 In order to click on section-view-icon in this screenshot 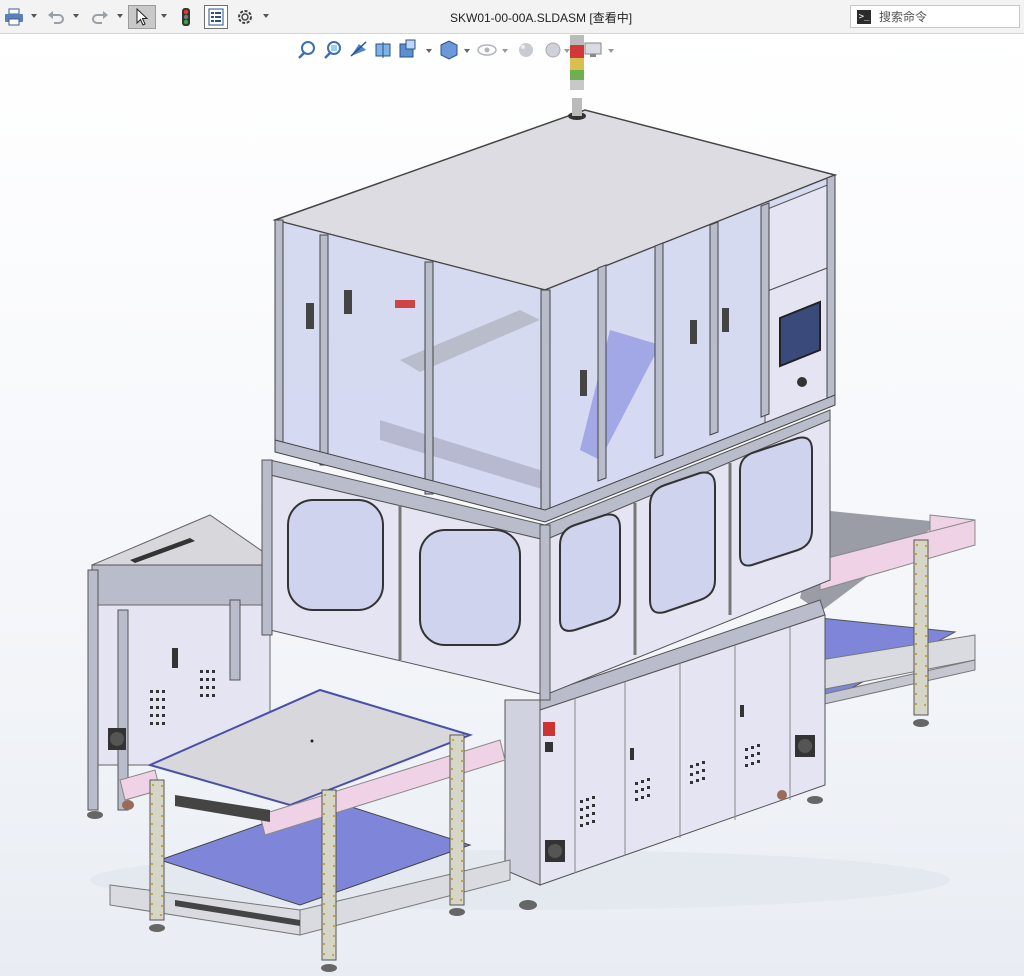, I will do `click(383, 50)`.